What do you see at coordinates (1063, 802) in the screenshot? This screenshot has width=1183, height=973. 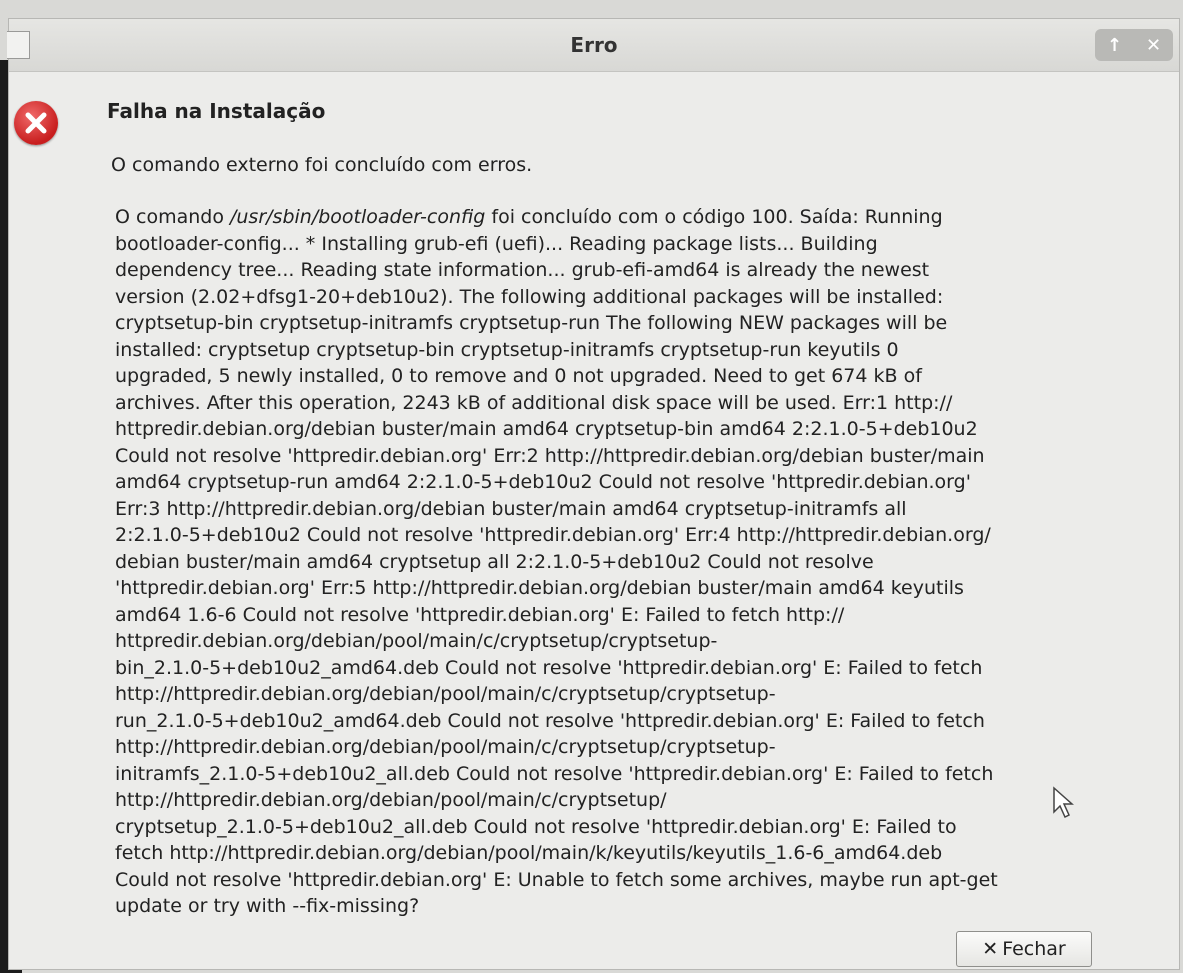 I see `mouse-pointer-icon` at bounding box center [1063, 802].